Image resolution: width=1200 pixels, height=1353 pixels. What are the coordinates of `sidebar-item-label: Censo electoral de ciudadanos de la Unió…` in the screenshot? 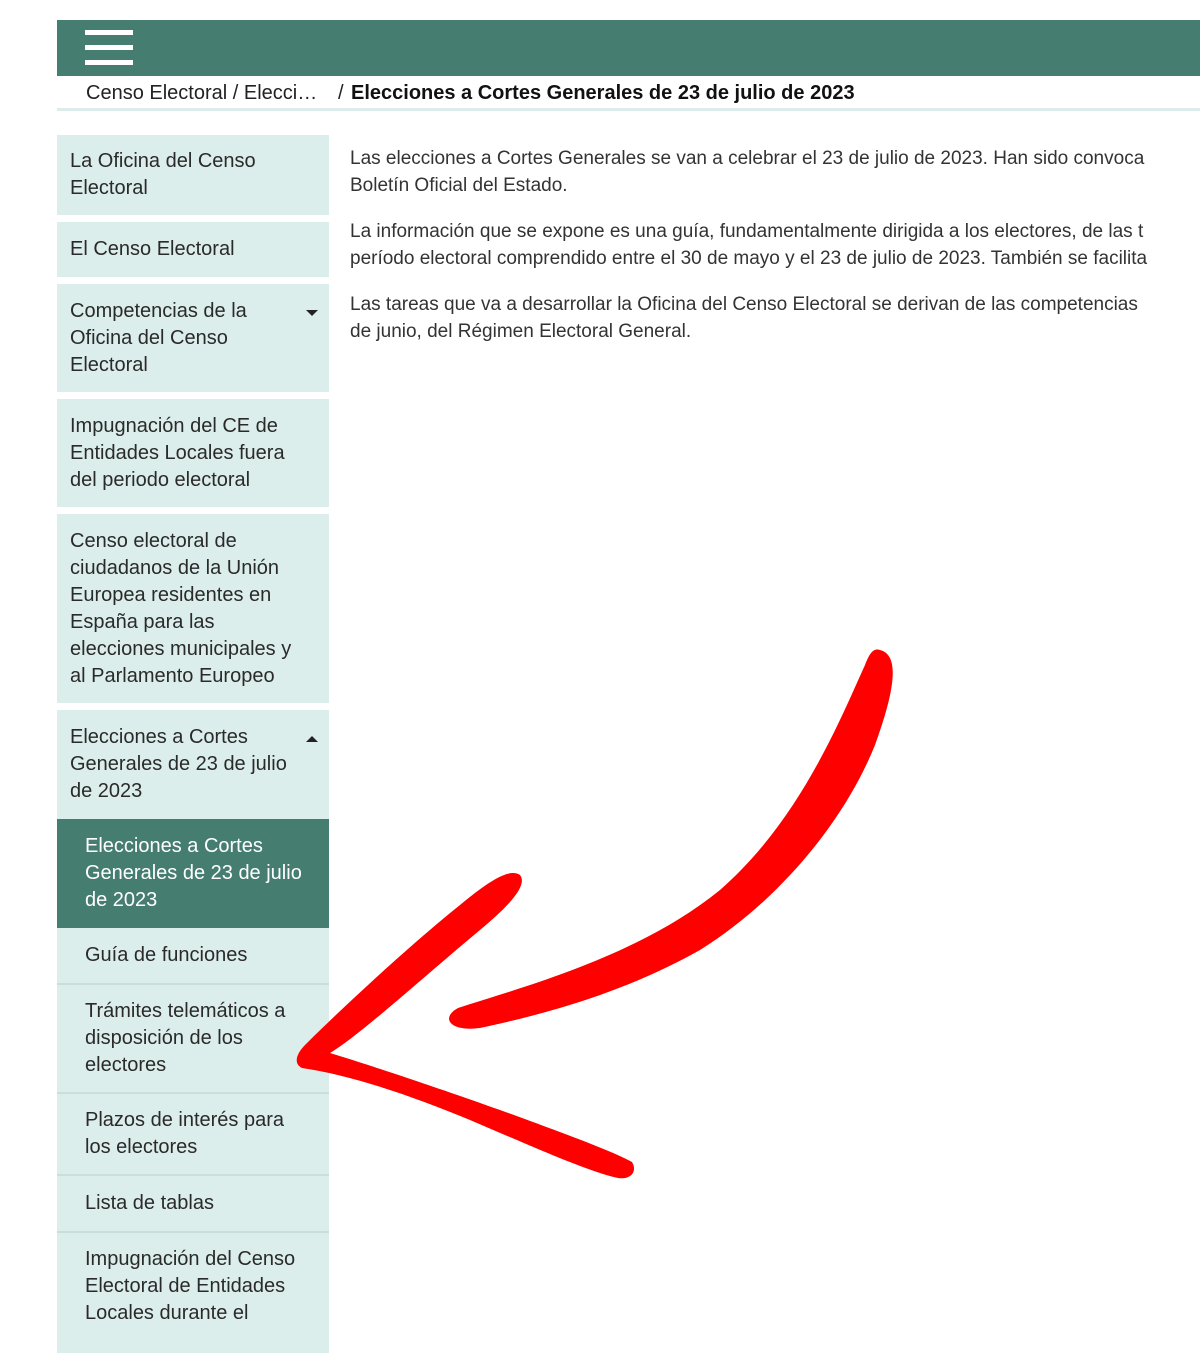 It's located at (181, 608).